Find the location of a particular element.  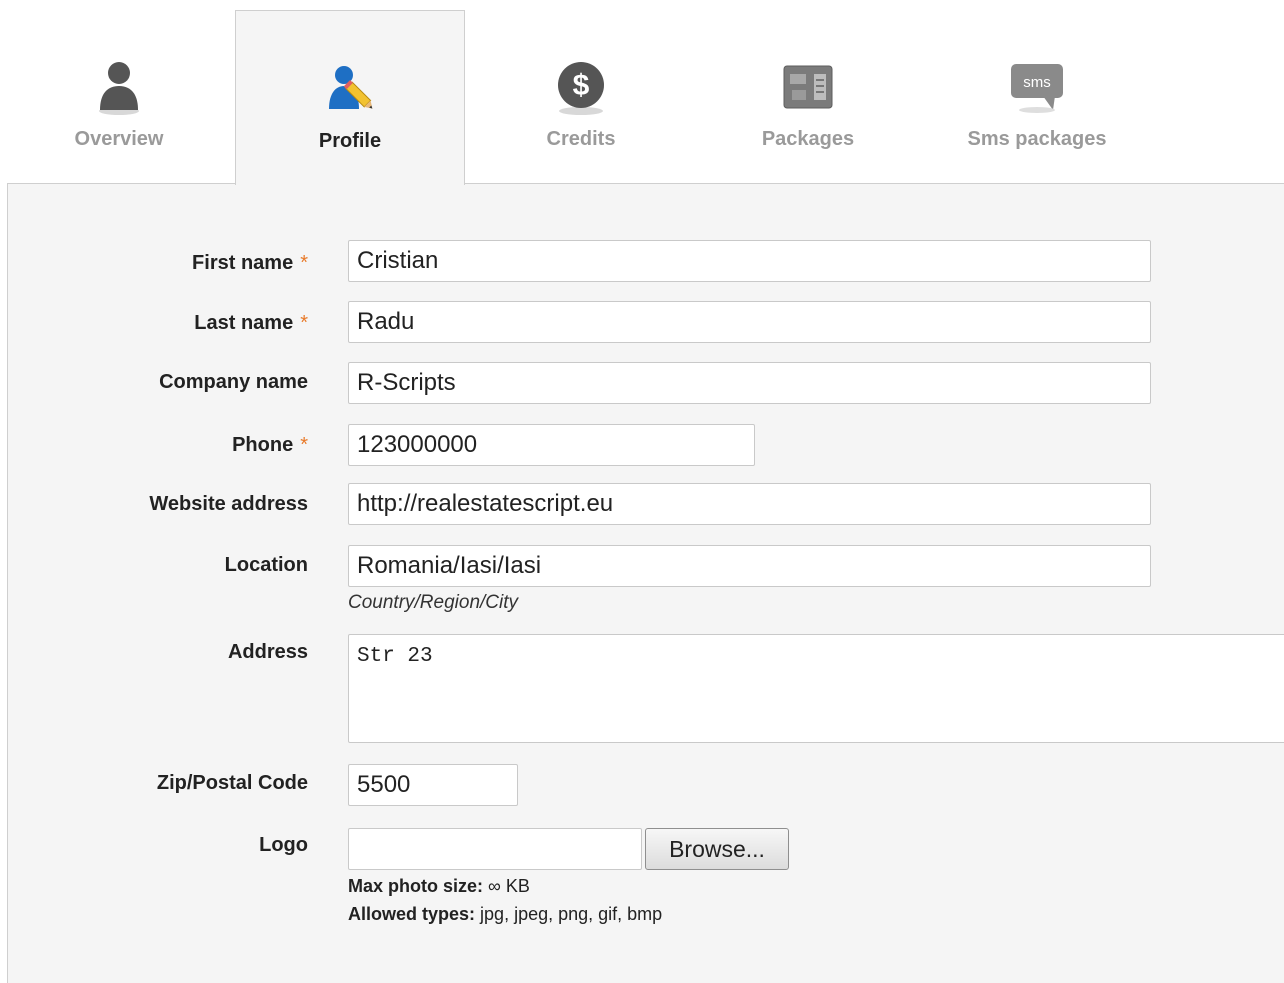

allowed-types: Allowed types: jpg, jpeg, png, gif, bmp is located at coordinates (505, 914).